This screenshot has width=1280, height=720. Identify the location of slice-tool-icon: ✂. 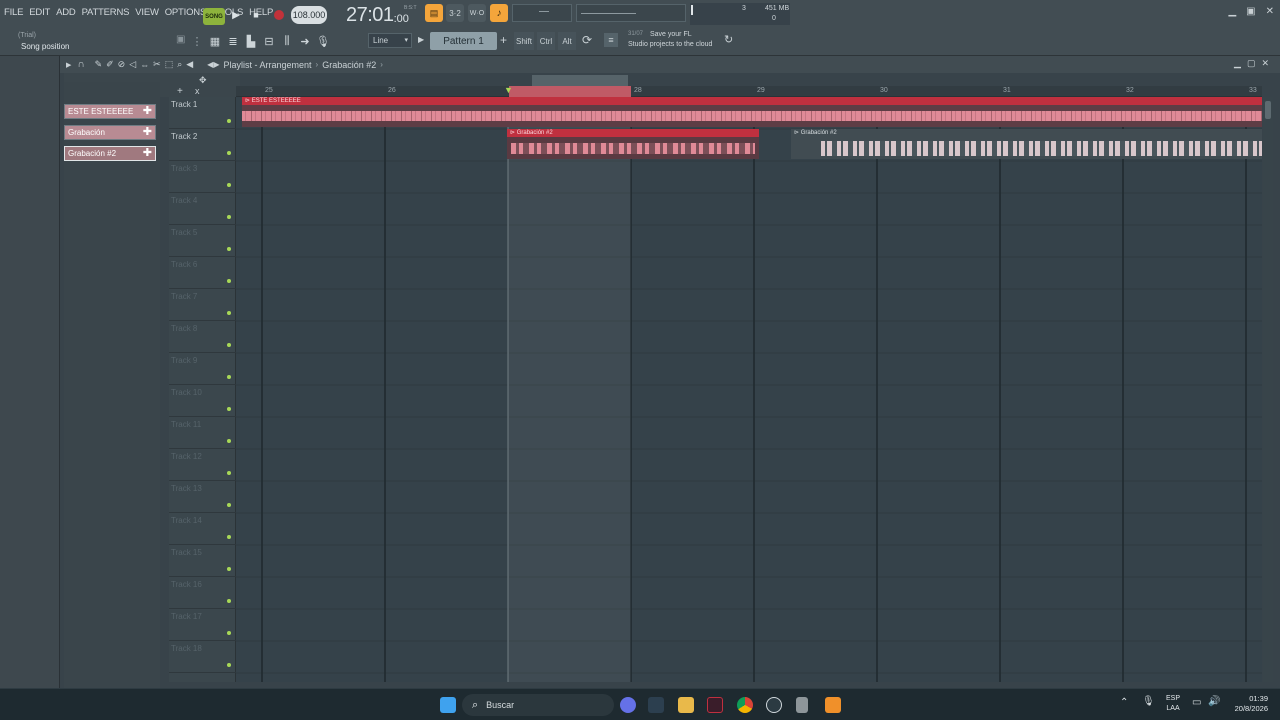
(157, 64).